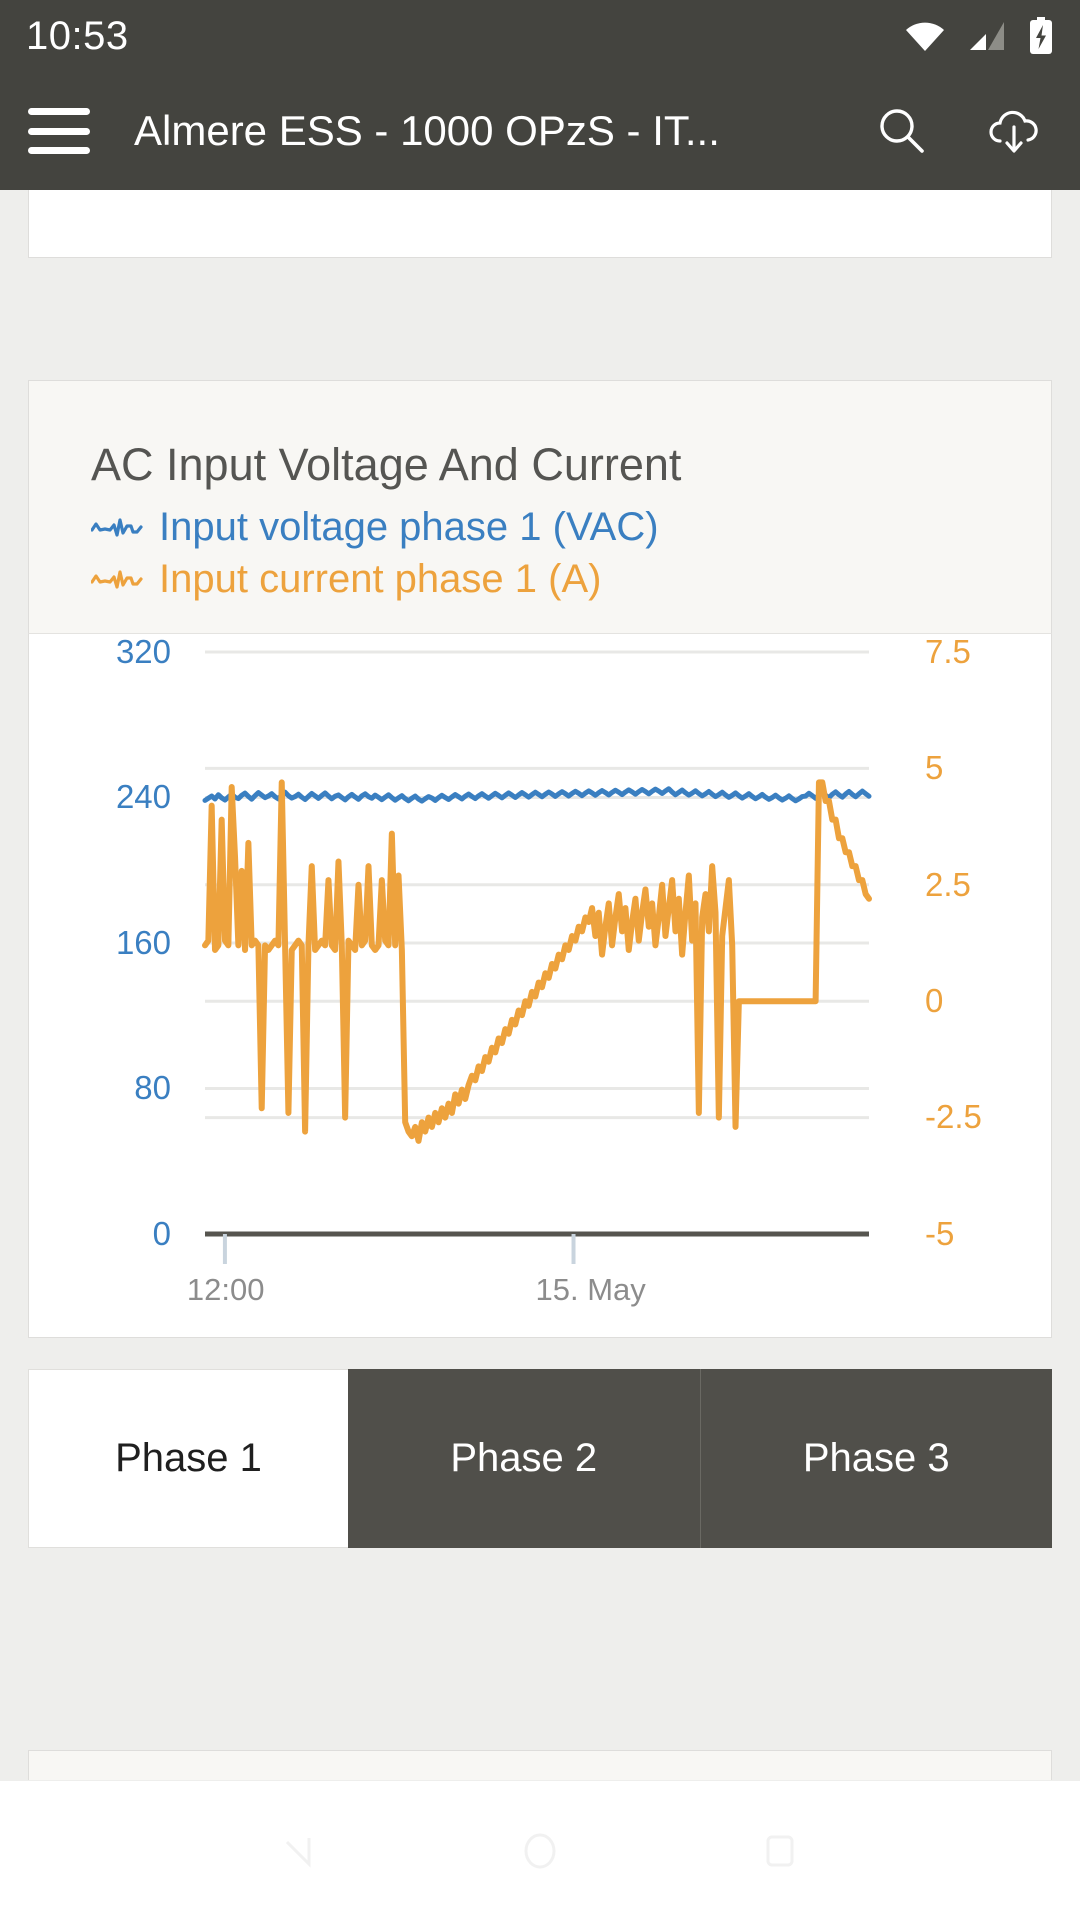  Describe the element at coordinates (1014, 131) in the screenshot. I see `cloud-download-icon` at that location.